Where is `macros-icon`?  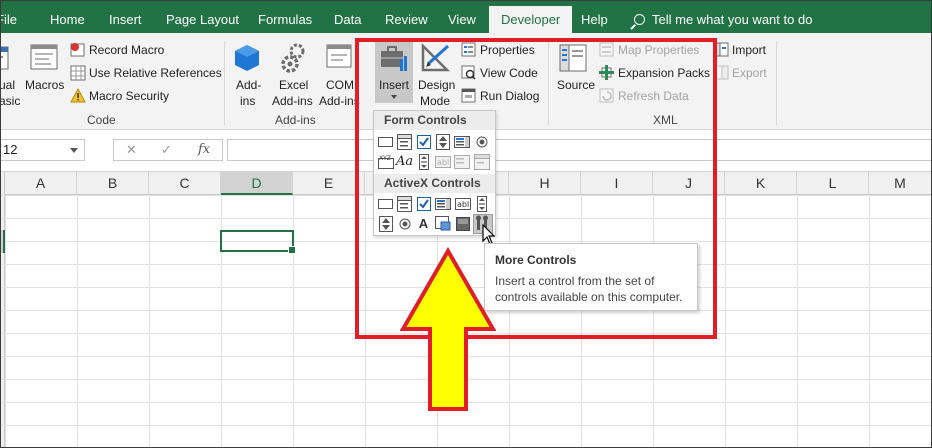 macros-icon is located at coordinates (45, 58).